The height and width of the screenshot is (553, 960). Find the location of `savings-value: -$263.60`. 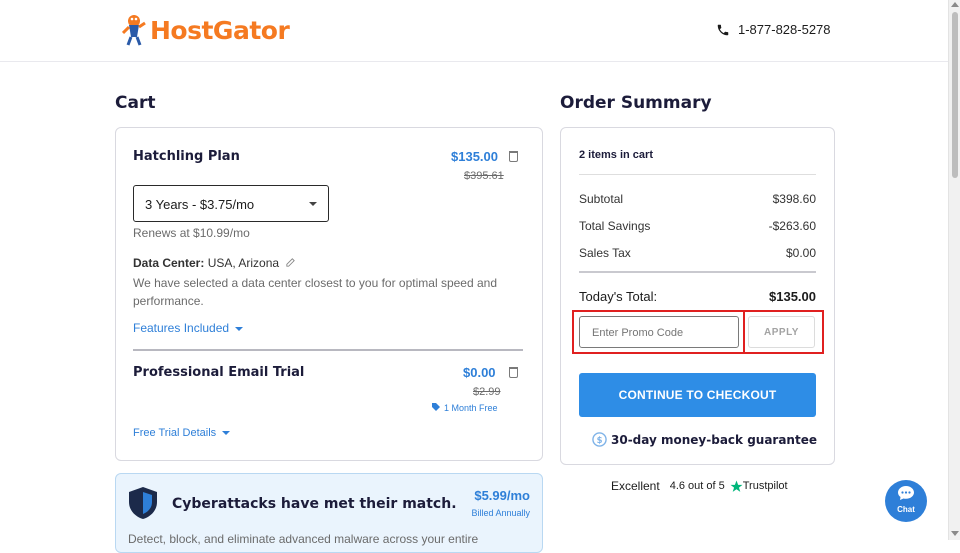

savings-value: -$263.60 is located at coordinates (792, 226).